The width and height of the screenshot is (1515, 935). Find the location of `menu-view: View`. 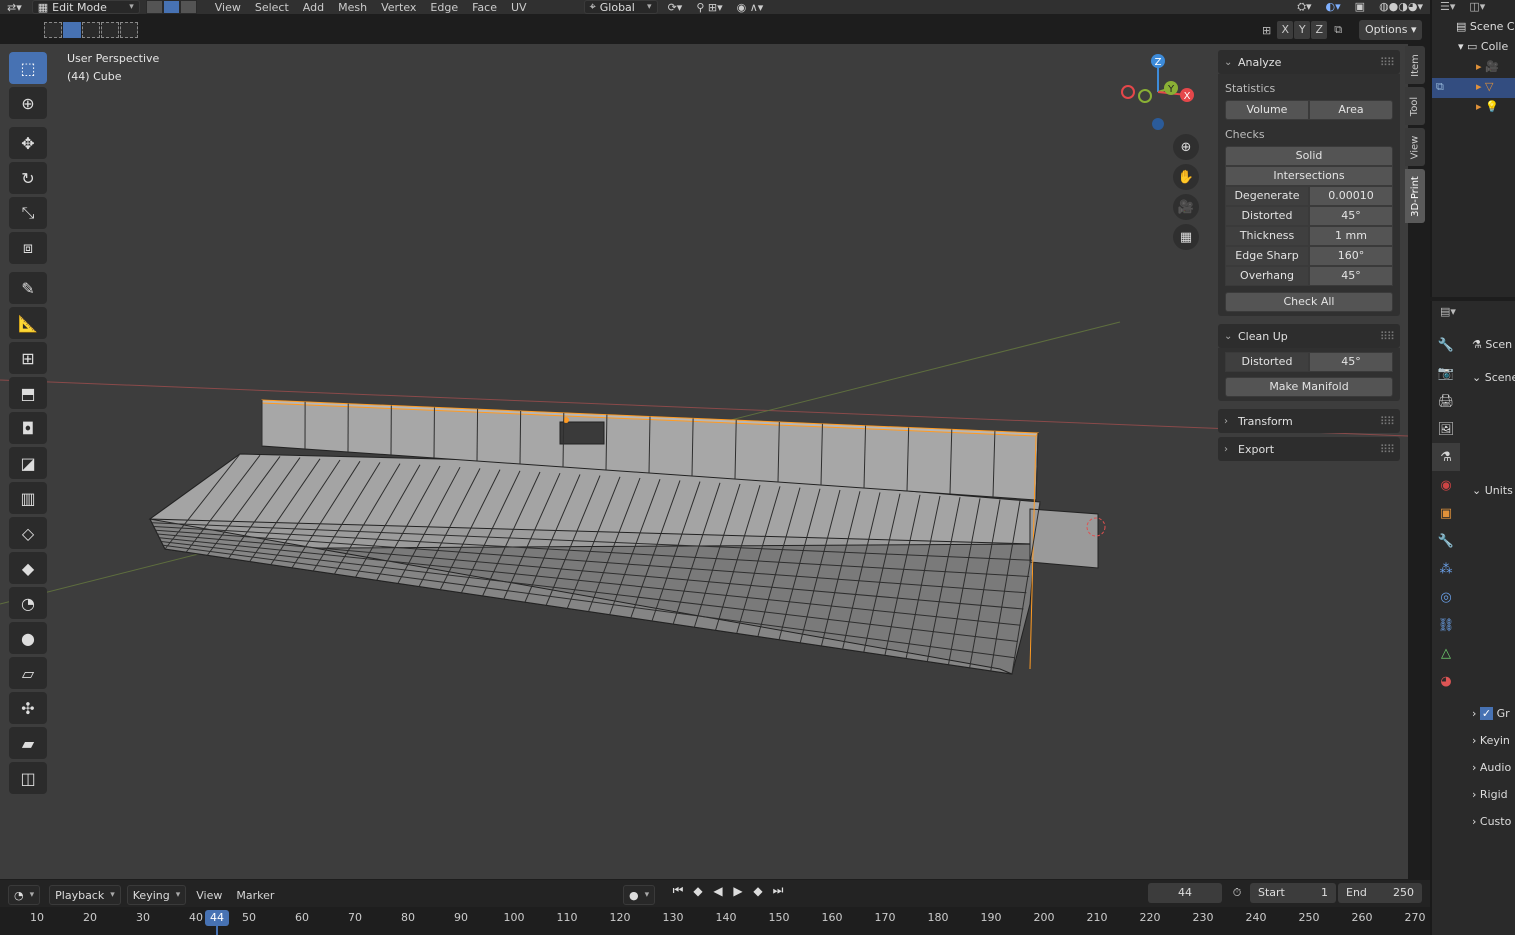

menu-view: View is located at coordinates (209, 895).